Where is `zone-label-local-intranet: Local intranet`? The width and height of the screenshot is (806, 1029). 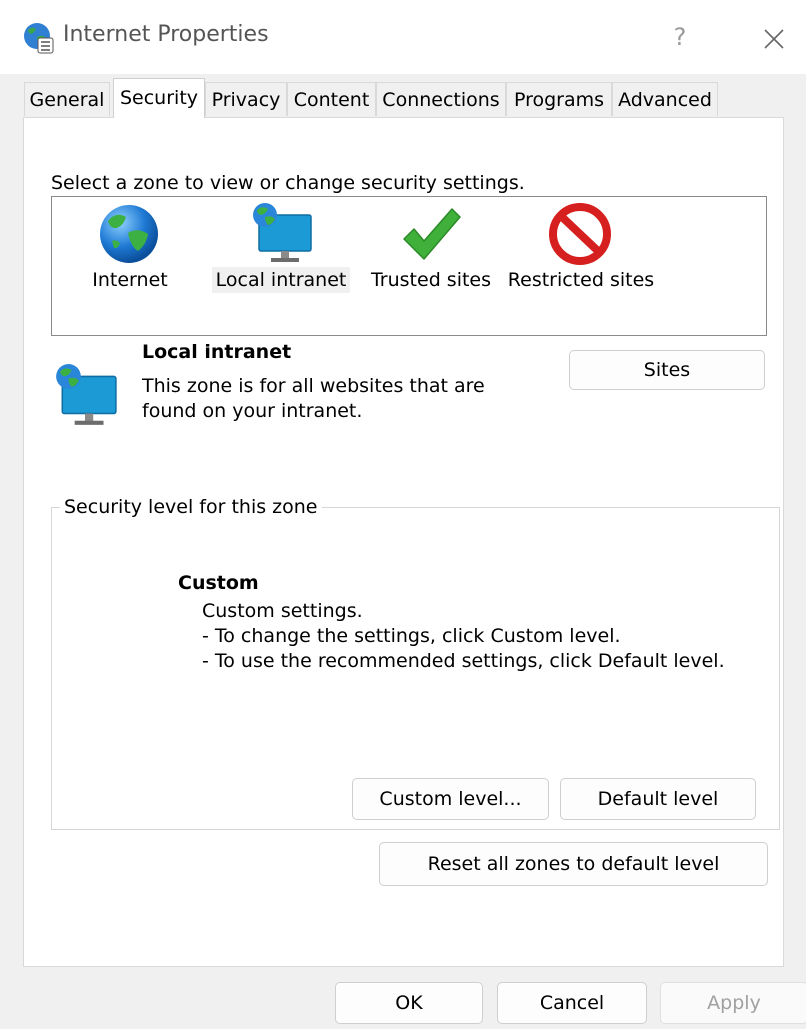 zone-label-local-intranet: Local intranet is located at coordinates (281, 280).